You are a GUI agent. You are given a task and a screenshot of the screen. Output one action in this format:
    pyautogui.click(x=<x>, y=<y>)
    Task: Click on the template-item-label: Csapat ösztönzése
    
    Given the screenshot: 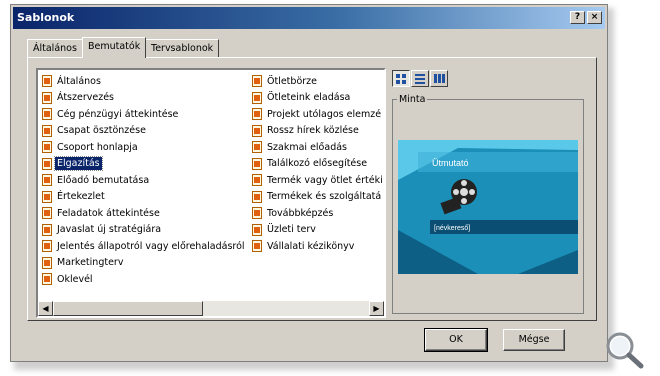 What is the action you would take?
    pyautogui.click(x=101, y=131)
    